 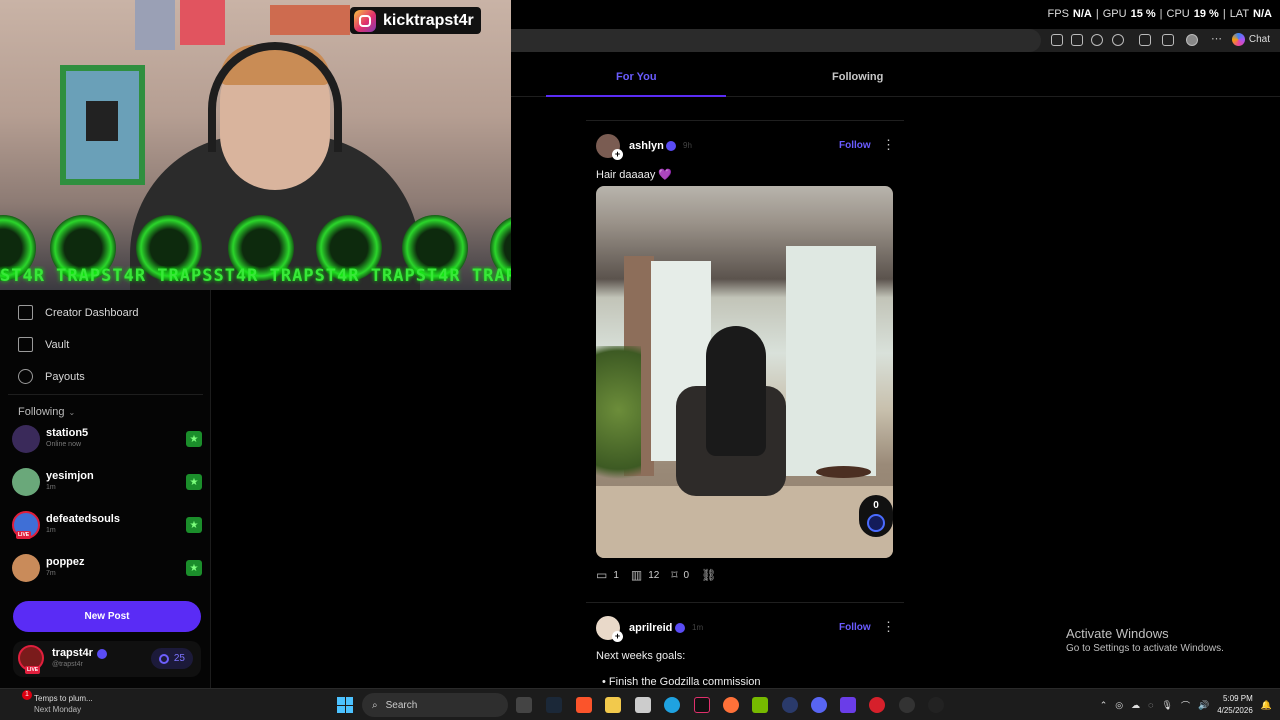 I want to click on nav-creator-dashboard: Creator Dashboard, so click(x=78, y=312).